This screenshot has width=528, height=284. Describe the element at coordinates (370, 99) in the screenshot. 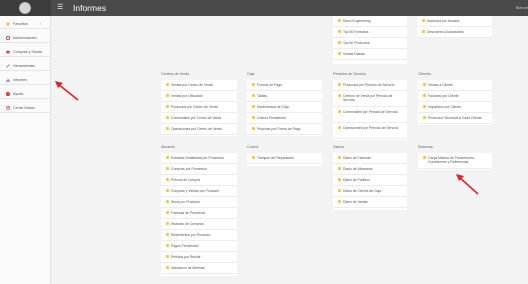

I see `report-link: Centros de Venta por Periodo de Servicio` at that location.